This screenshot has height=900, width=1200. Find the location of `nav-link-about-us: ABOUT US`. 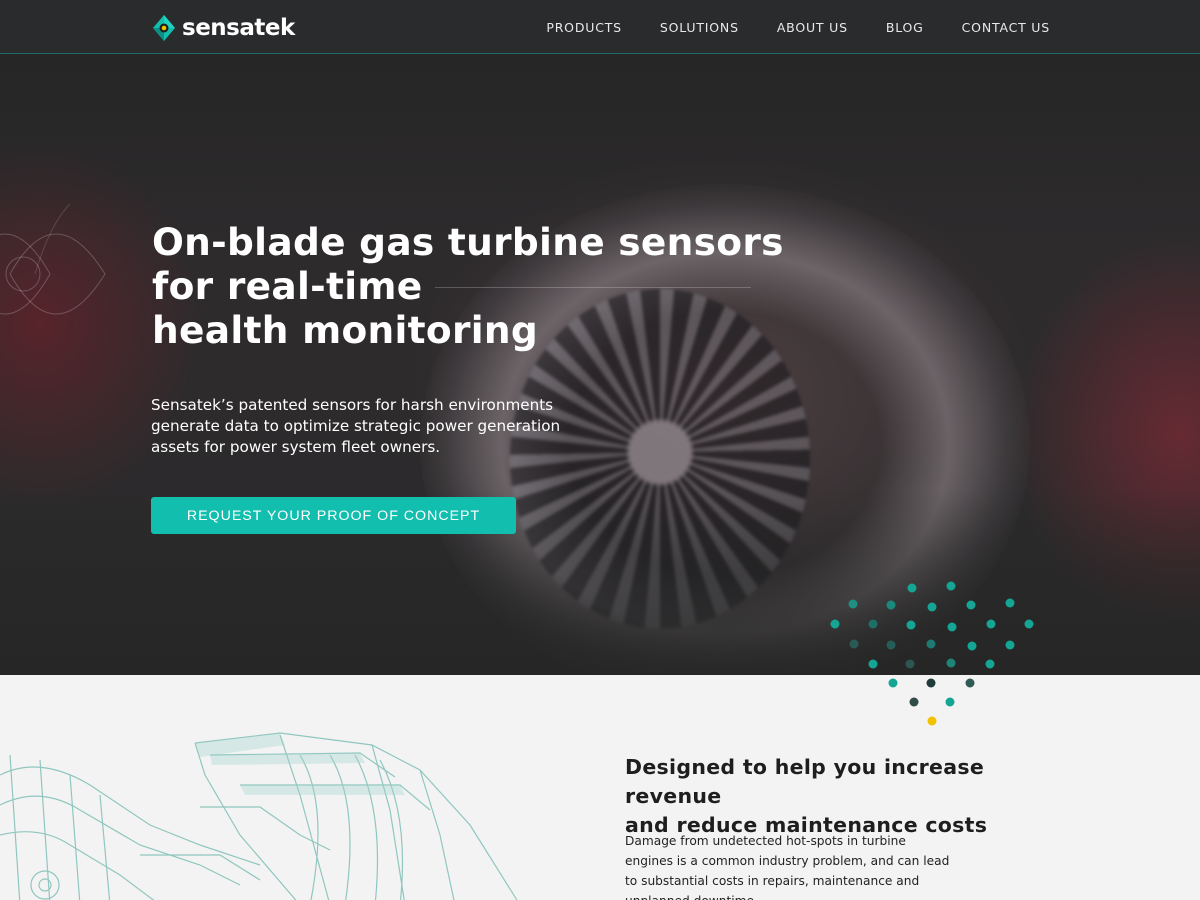

nav-link-about-us: ABOUT US is located at coordinates (812, 27).